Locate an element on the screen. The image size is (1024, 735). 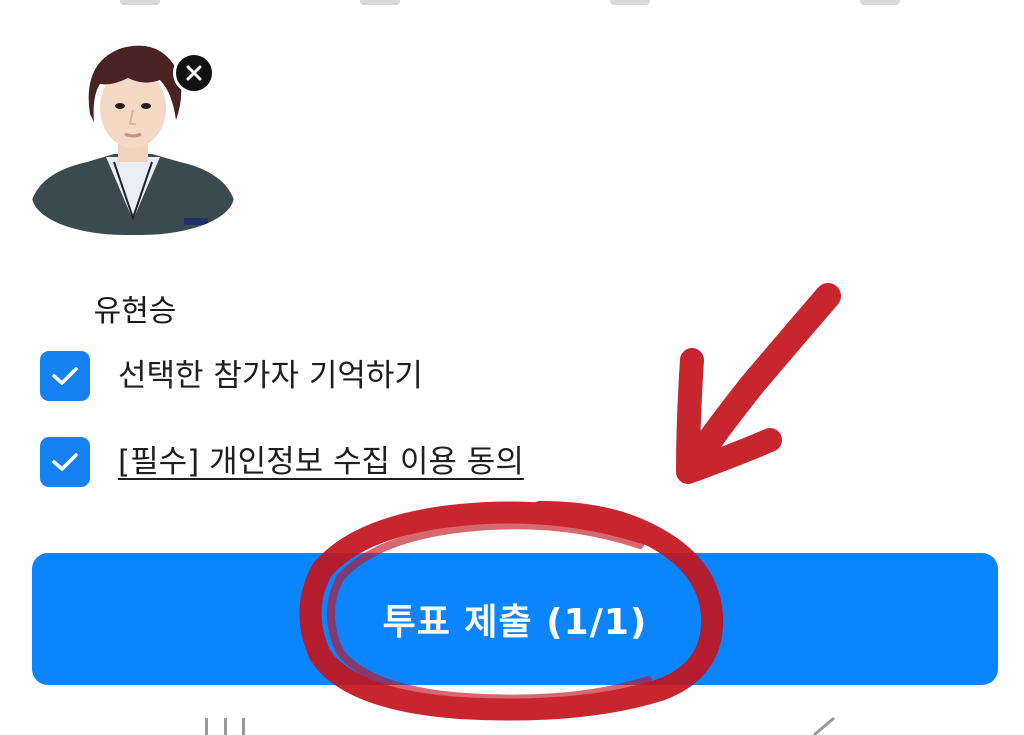
submit-vote-label: 투표 제출 (1/1) is located at coordinates (515, 622).